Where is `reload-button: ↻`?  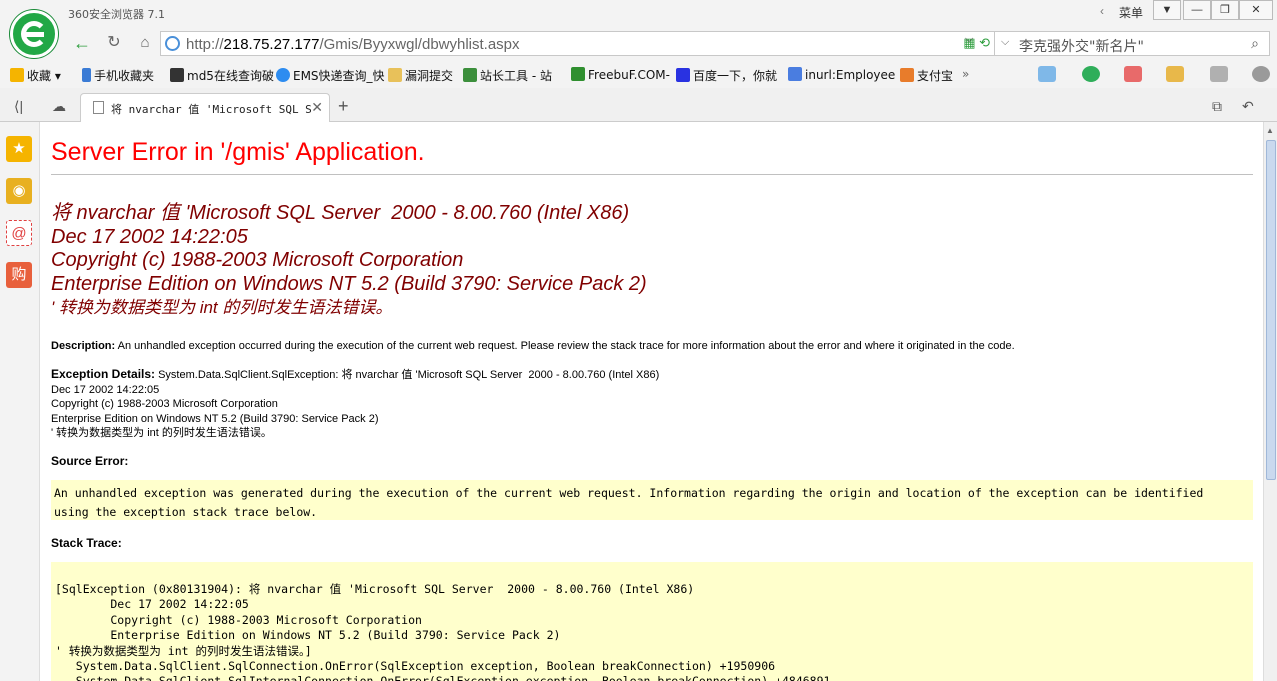
reload-button: ↻ is located at coordinates (114, 43).